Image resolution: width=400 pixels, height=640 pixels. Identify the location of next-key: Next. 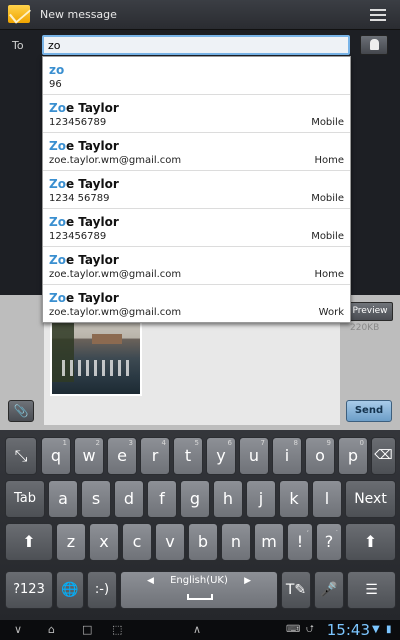
(370, 499).